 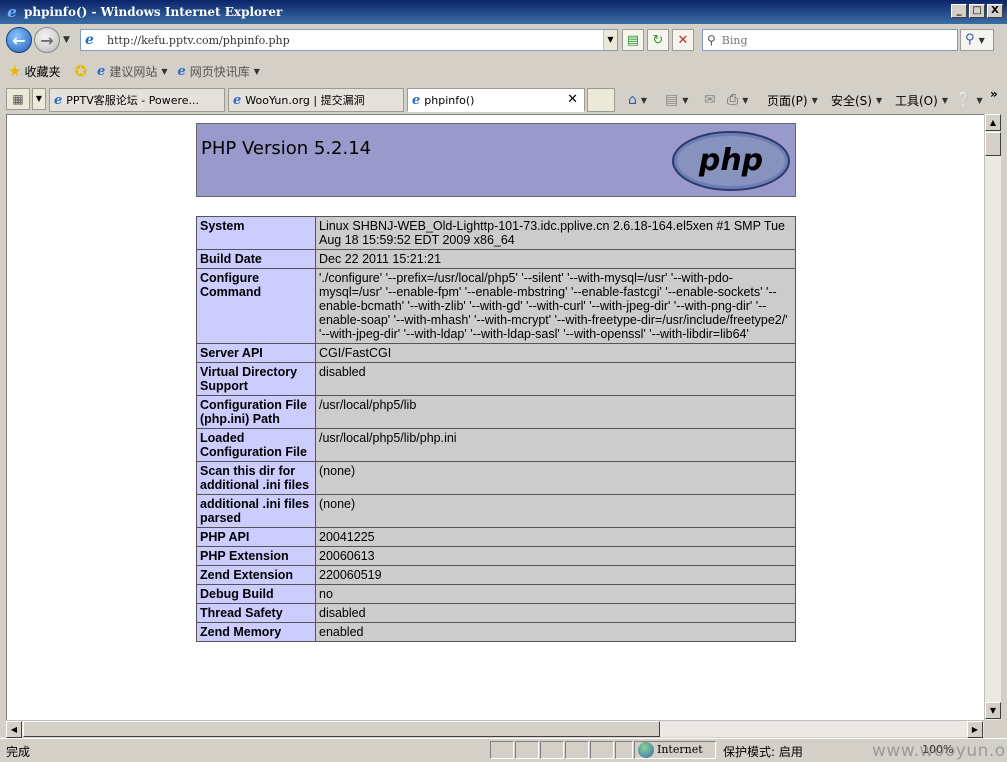 What do you see at coordinates (792, 100) in the screenshot?
I see `page-menu: 页面(P) ▼` at bounding box center [792, 100].